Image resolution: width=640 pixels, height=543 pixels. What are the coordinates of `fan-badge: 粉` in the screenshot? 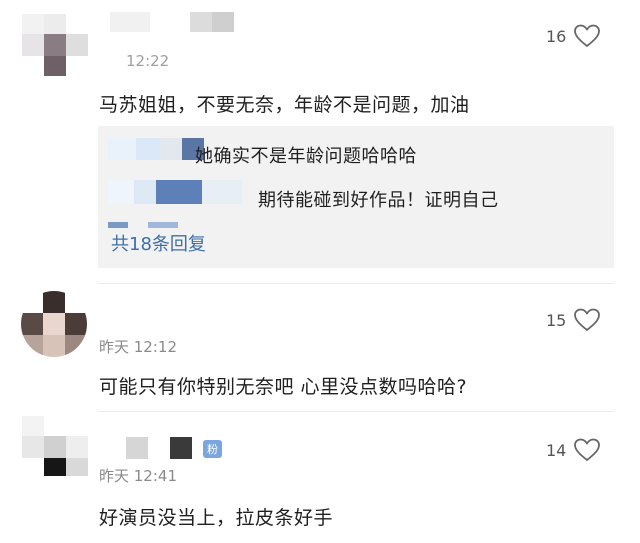 It's located at (212, 449).